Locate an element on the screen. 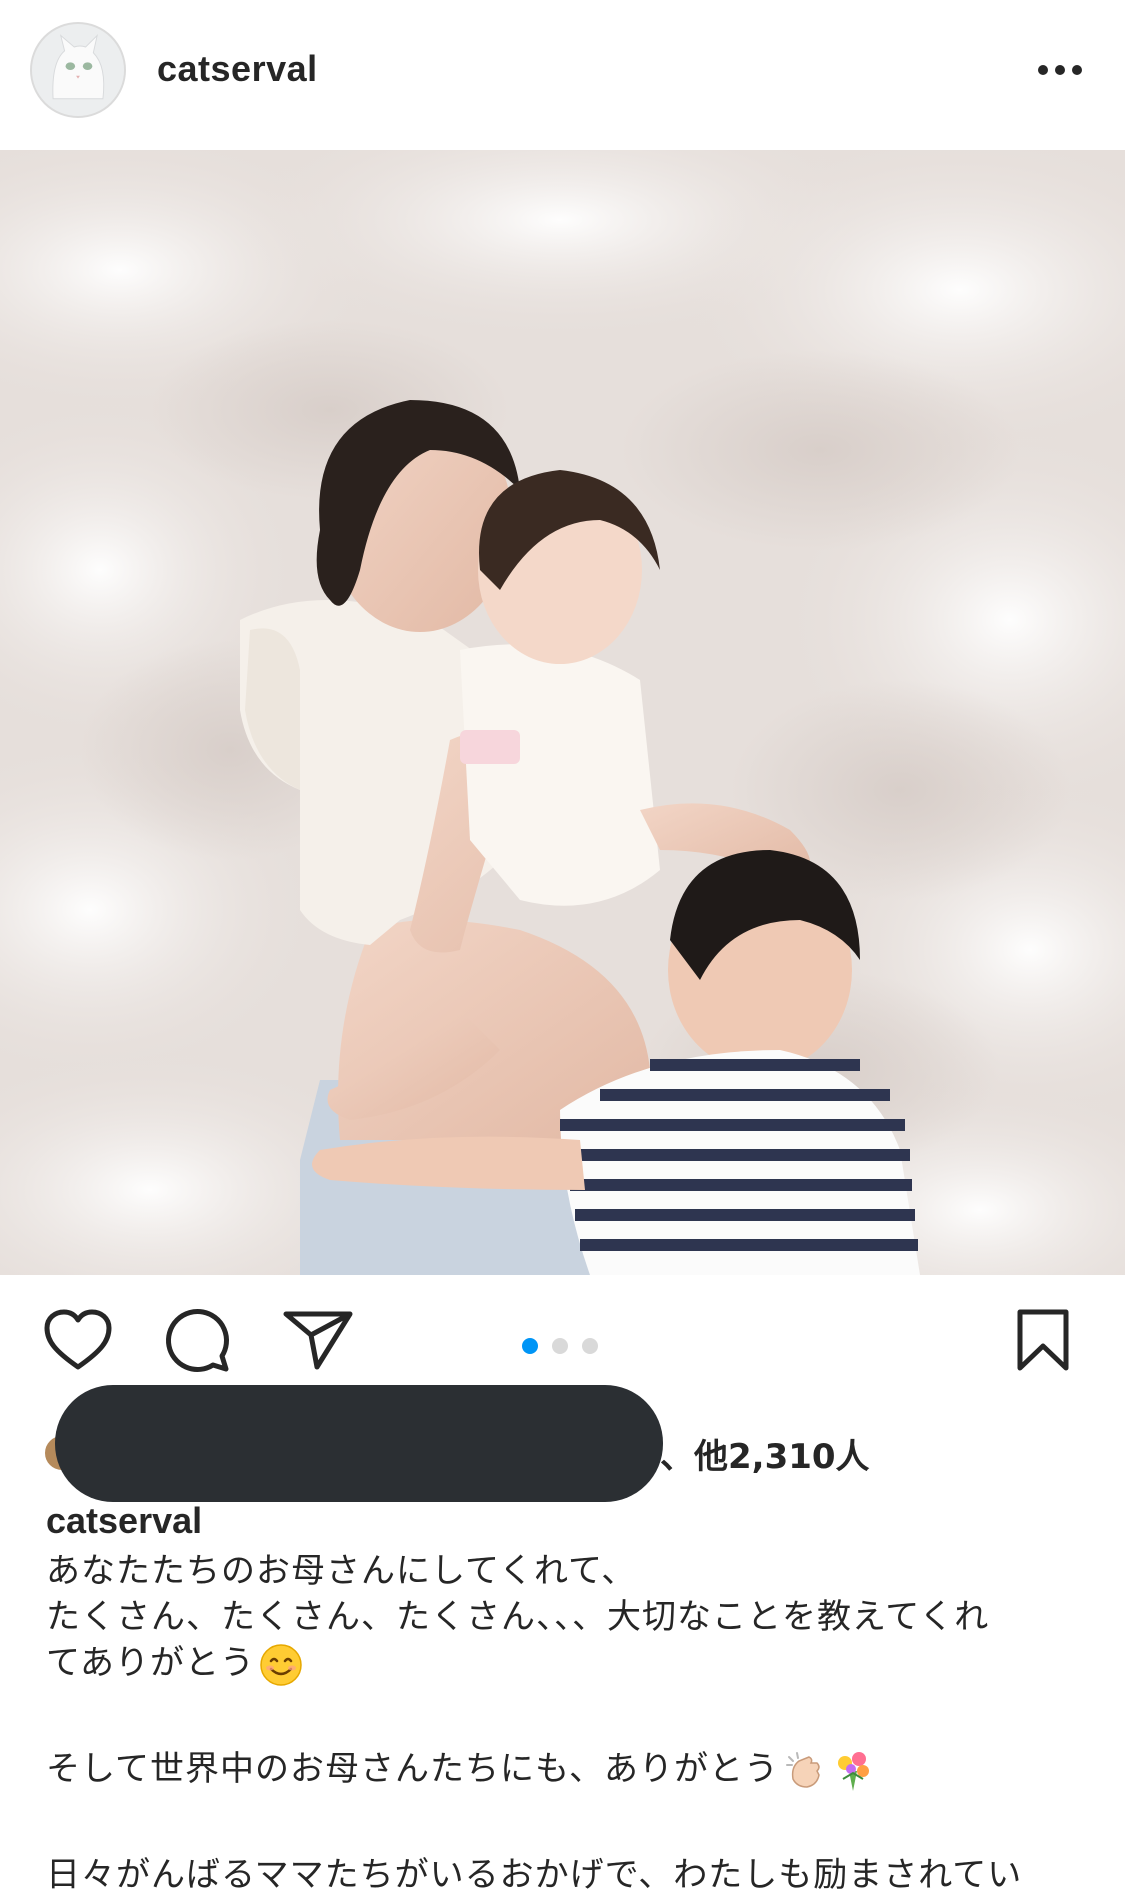 This screenshot has width=1125, height=1899. share-button is located at coordinates (318, 1340).